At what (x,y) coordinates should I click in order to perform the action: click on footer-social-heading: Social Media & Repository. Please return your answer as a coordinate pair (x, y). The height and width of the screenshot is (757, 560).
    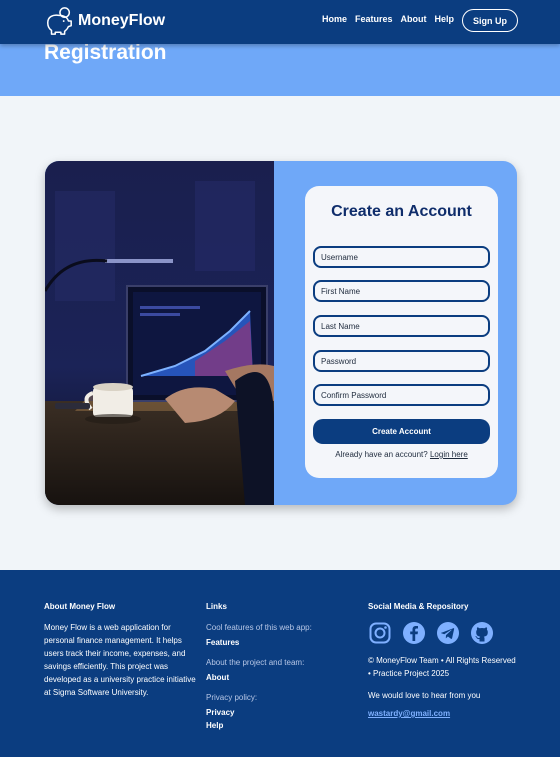
    Looking at the image, I should click on (418, 606).